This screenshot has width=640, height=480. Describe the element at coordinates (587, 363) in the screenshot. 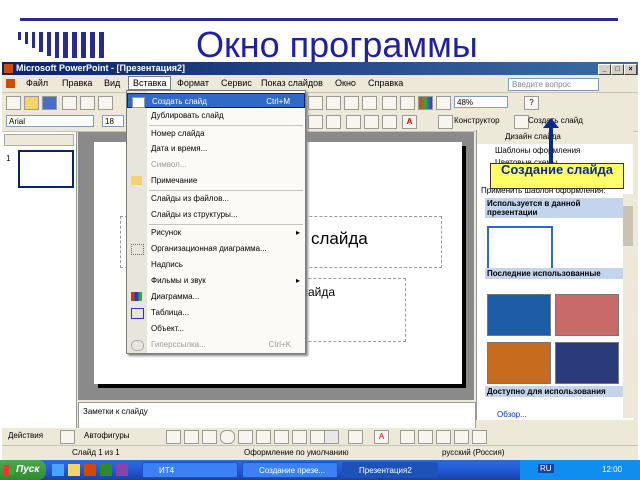

I see `template-thumb-navy` at that location.